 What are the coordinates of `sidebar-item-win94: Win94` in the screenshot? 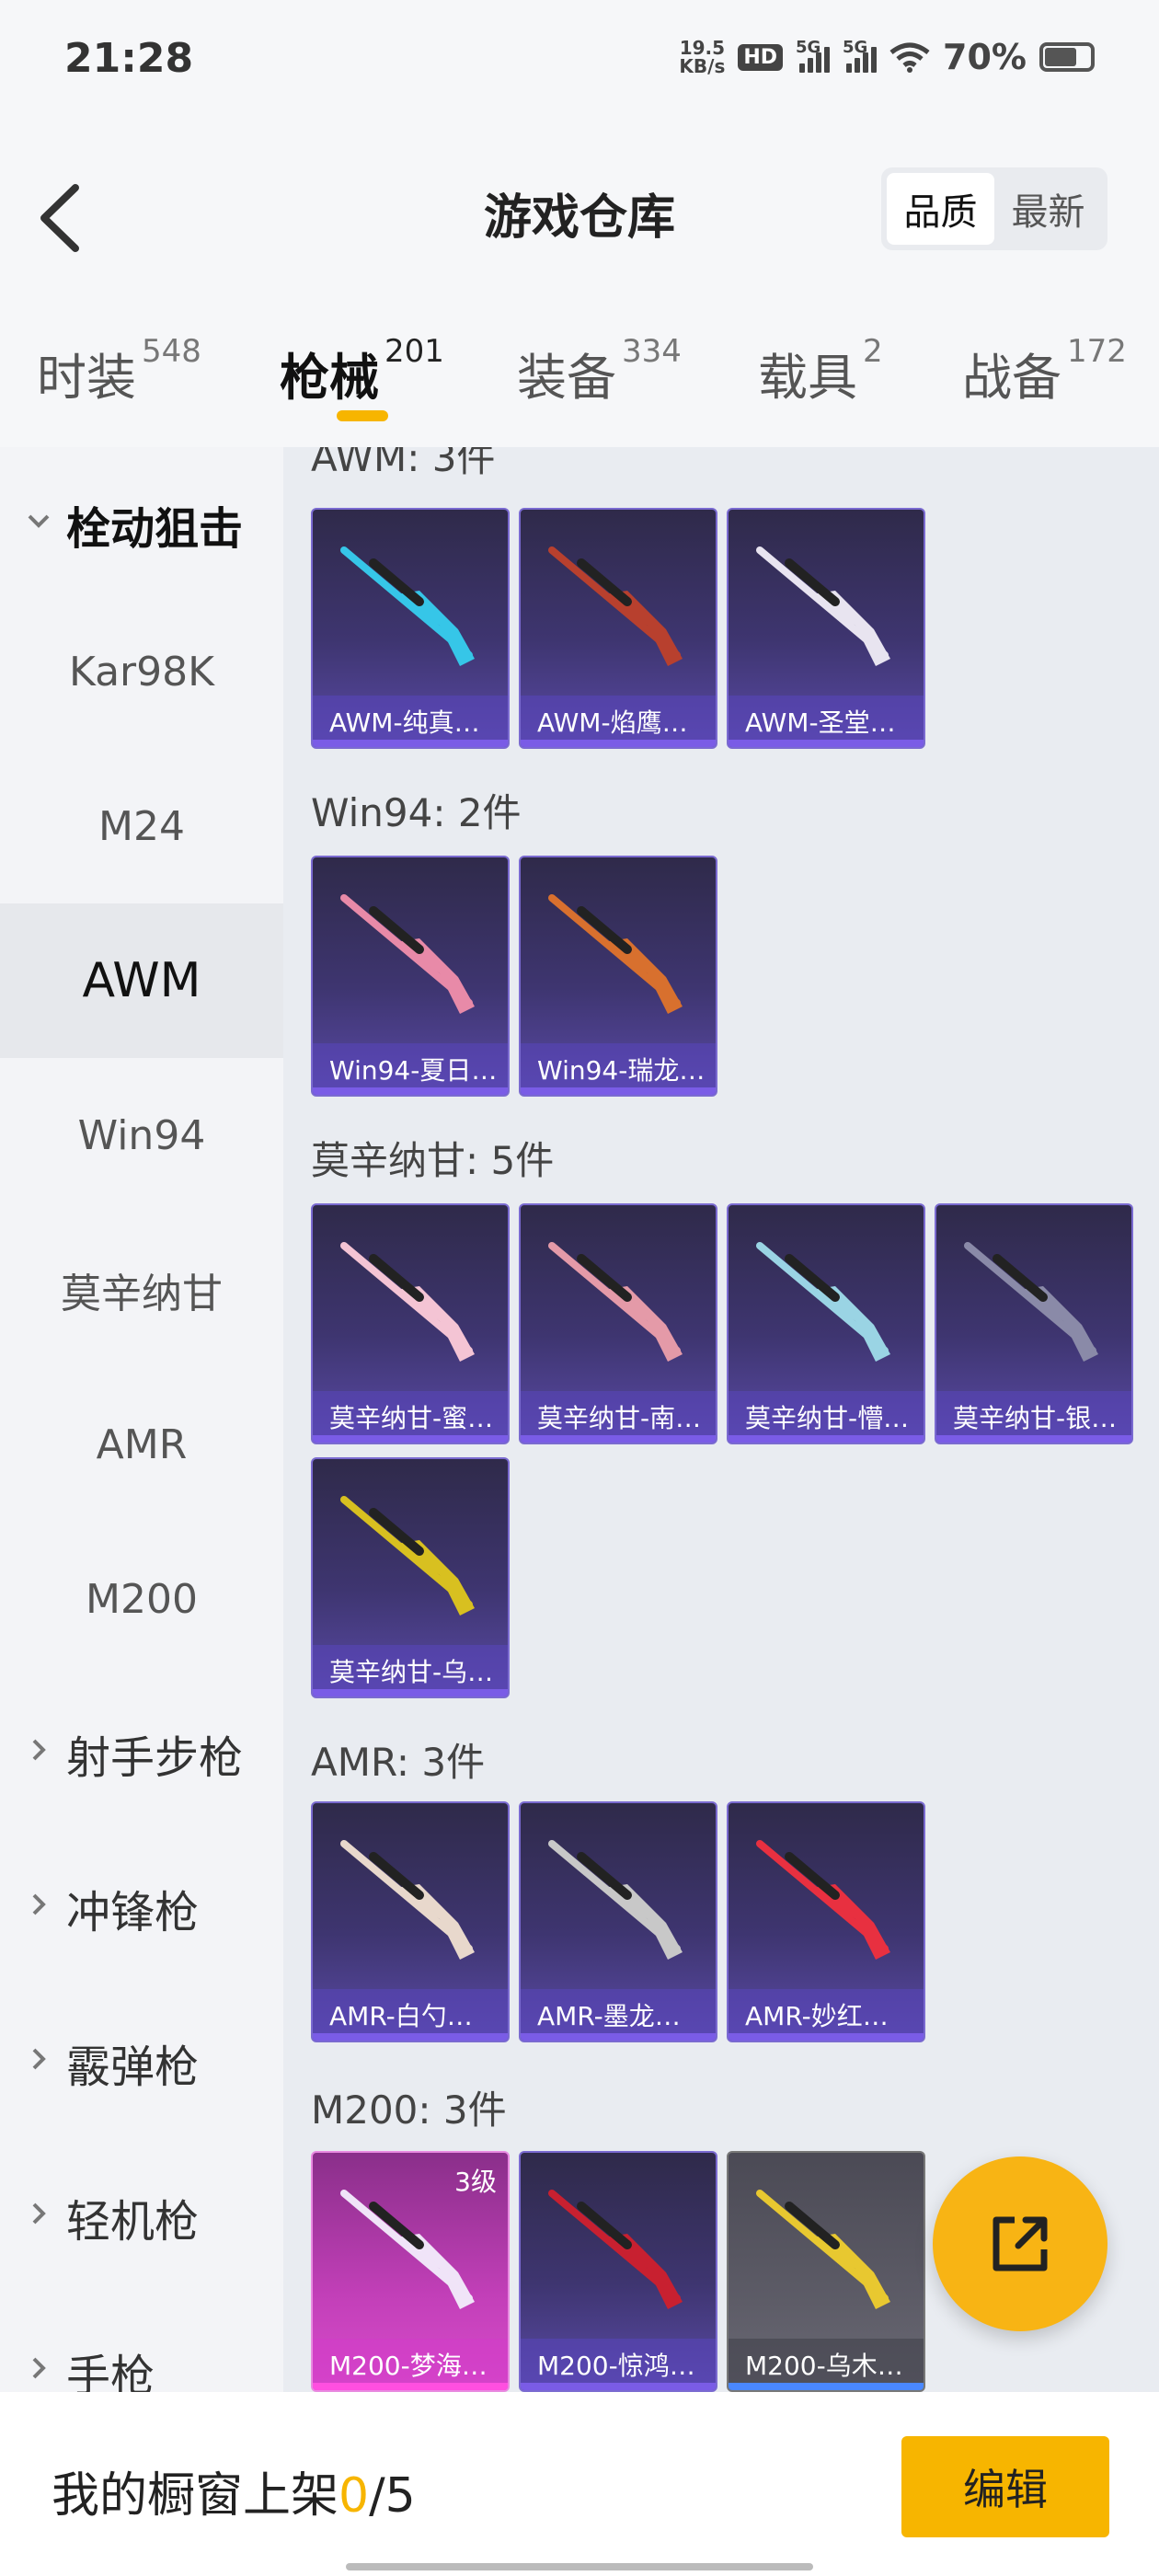 It's located at (141, 1135).